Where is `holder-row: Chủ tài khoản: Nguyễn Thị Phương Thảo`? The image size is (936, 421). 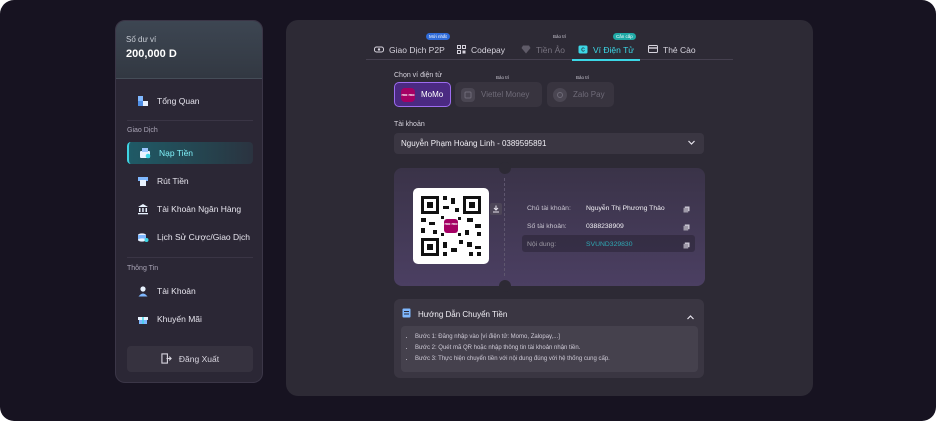 holder-row: Chủ tài khoản: Nguyễn Thị Phương Thảo is located at coordinates (596, 208).